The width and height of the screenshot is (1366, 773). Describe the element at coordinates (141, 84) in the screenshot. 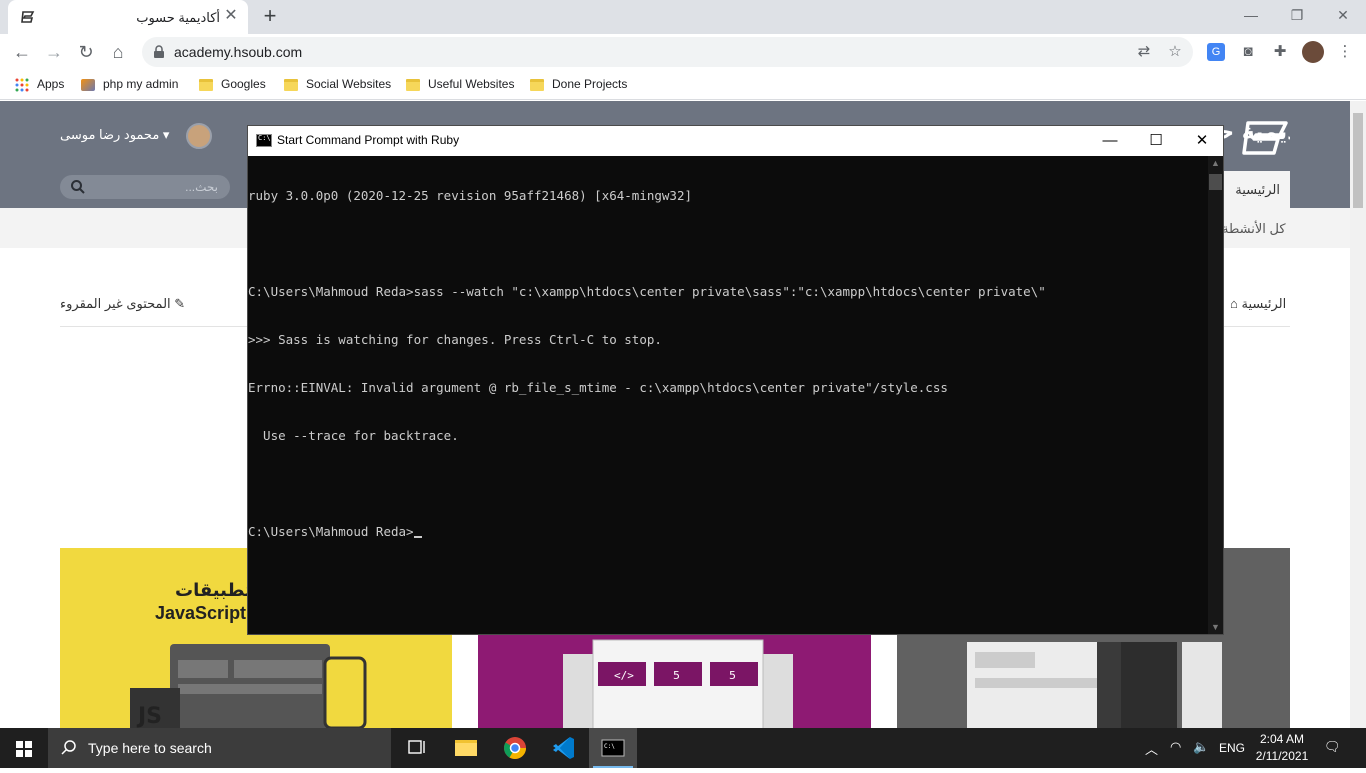

I see `bookmark-label: php my admin` at that location.